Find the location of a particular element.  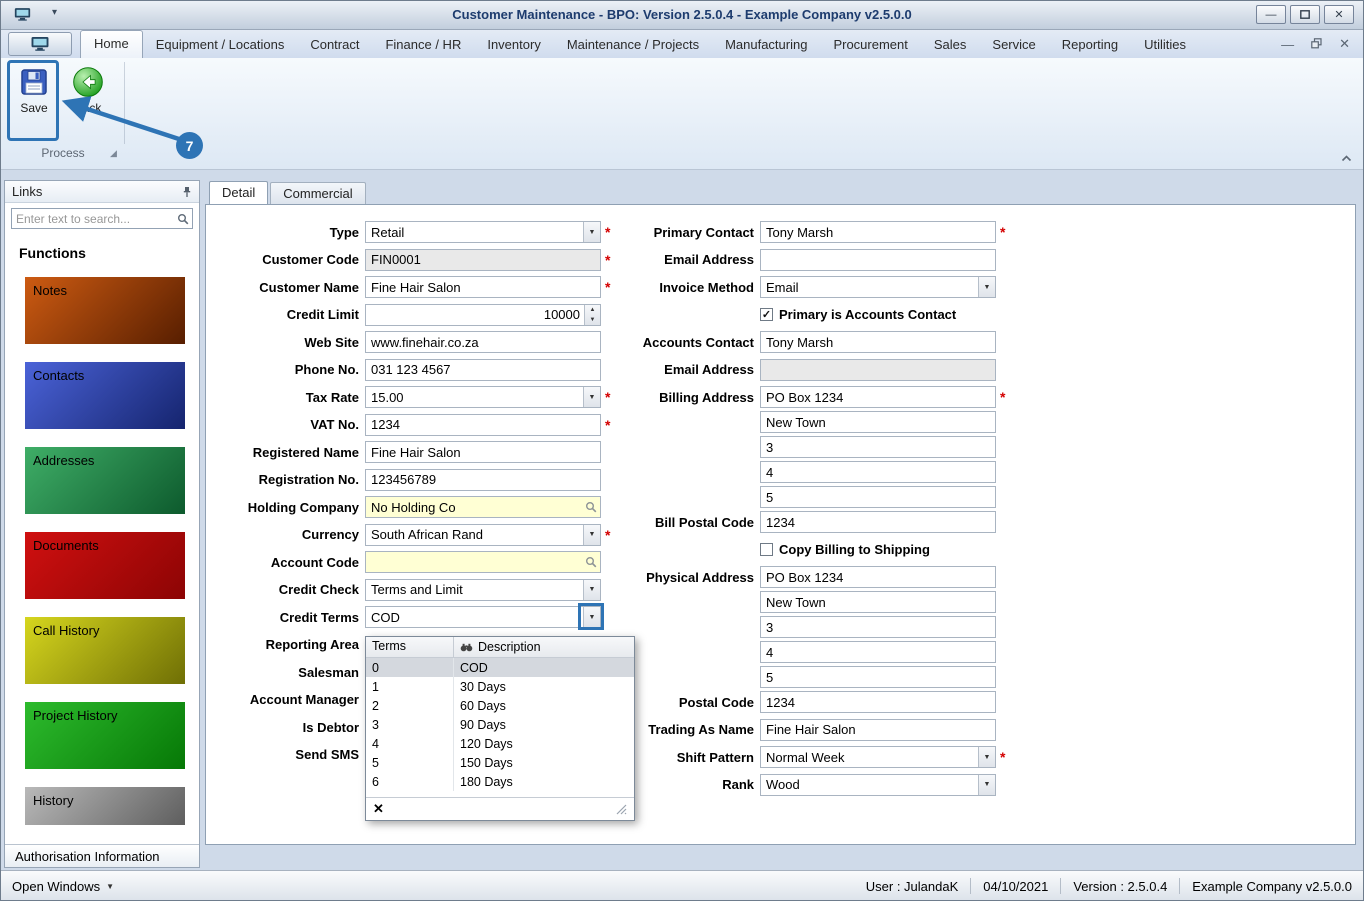

save-floppy-icon is located at coordinates (34, 82).